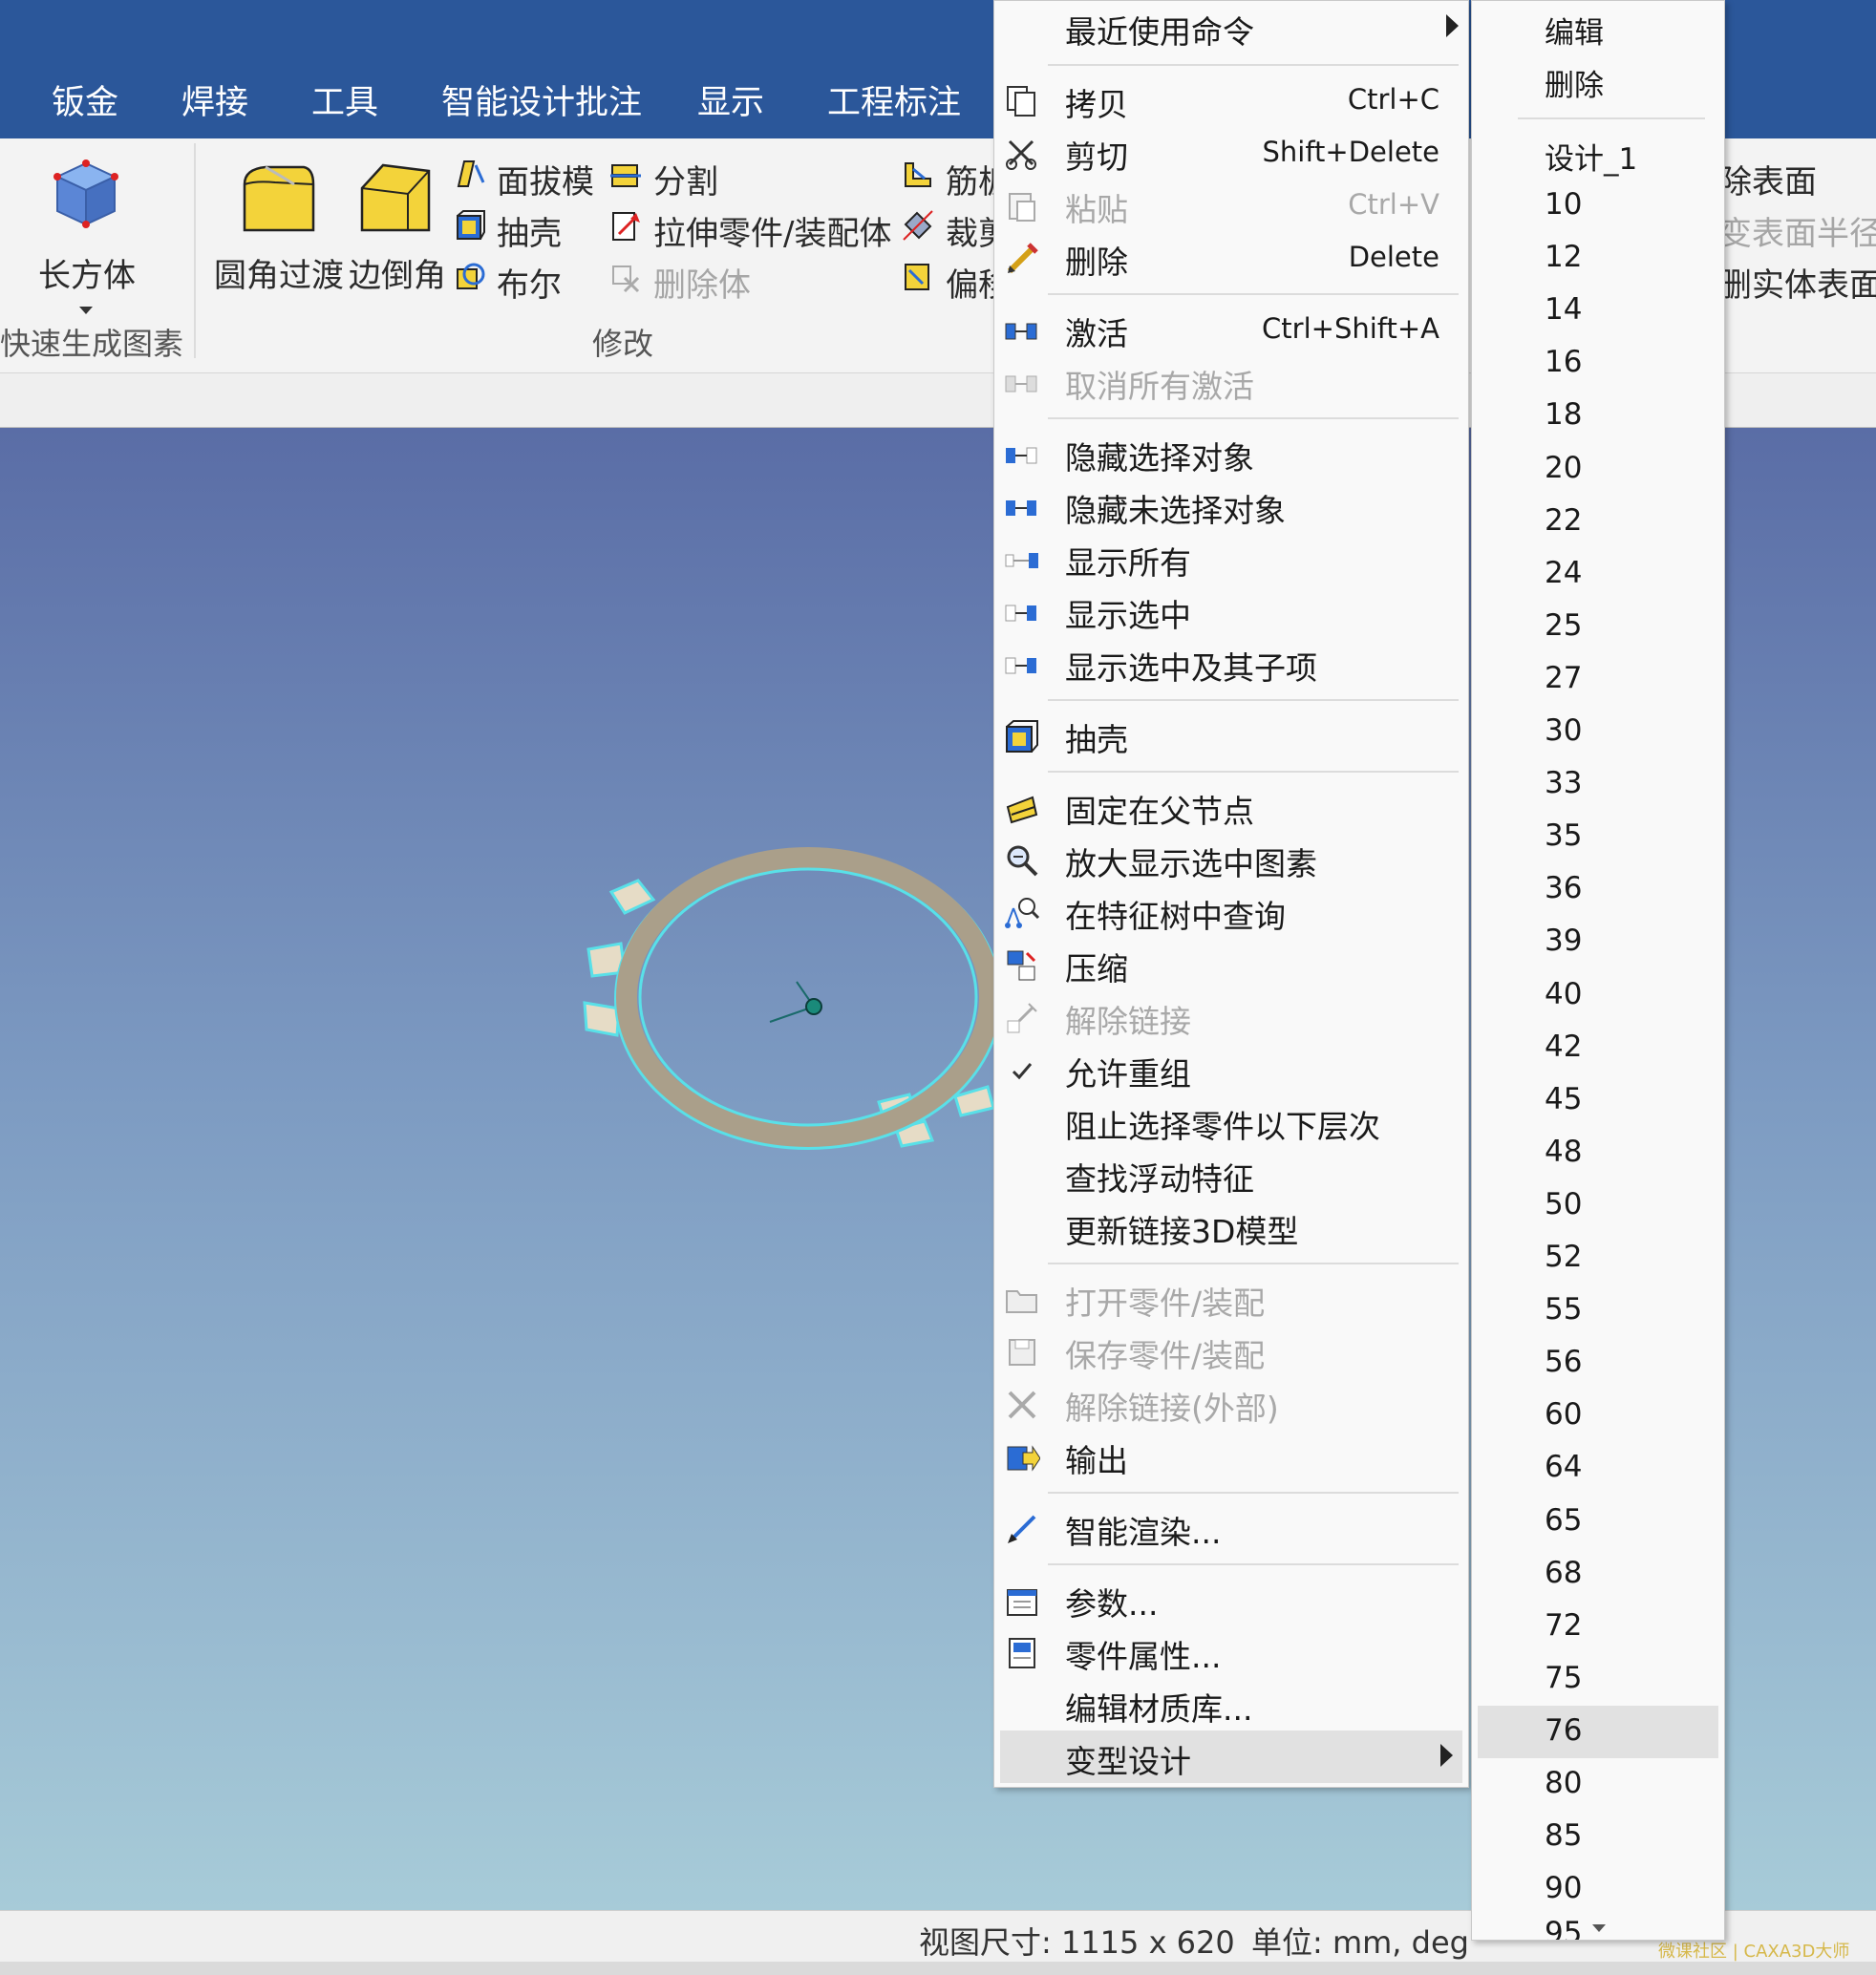  What do you see at coordinates (1231, 329) in the screenshot?
I see `menu-item-activate: 激活 Ctrl+Shift+A` at bounding box center [1231, 329].